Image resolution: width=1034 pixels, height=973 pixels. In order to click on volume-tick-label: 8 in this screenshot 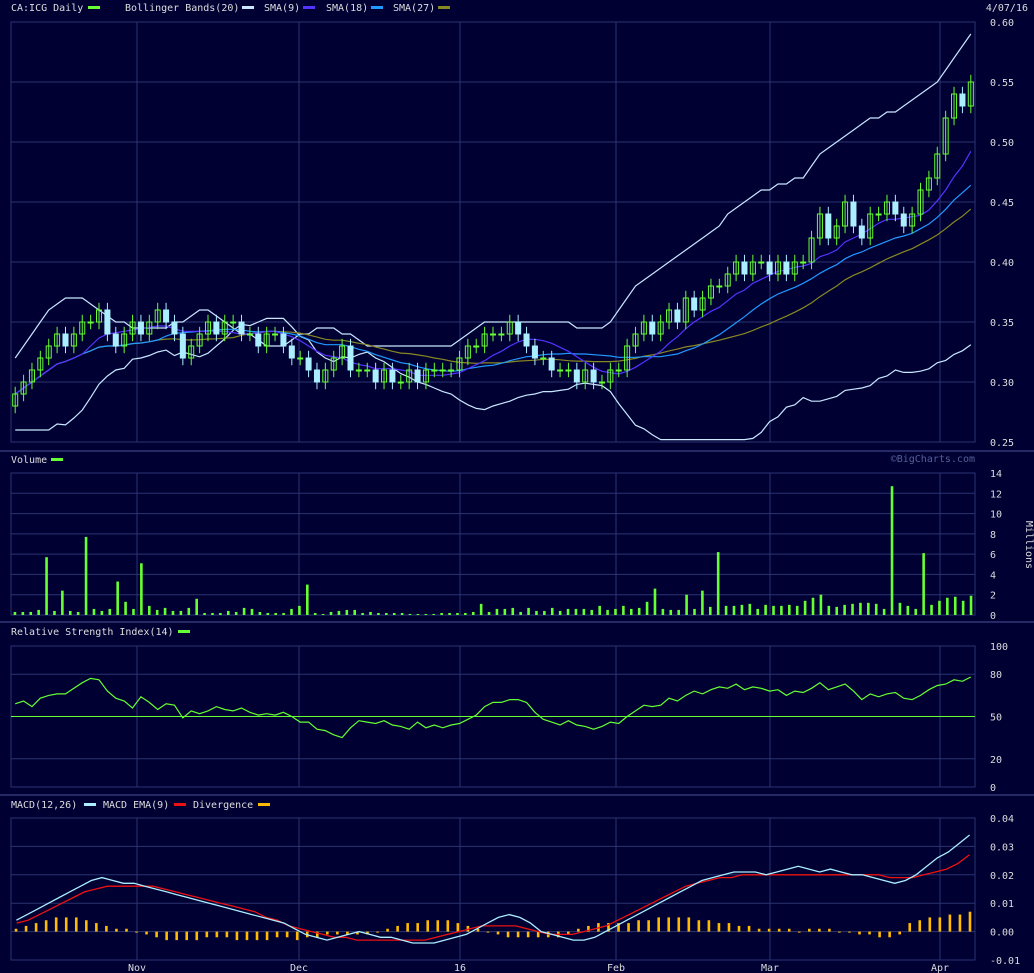, I will do `click(993, 535)`.